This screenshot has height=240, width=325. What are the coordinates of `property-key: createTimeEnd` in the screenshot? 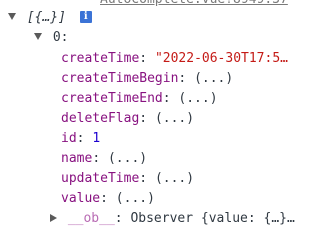 It's located at (112, 98).